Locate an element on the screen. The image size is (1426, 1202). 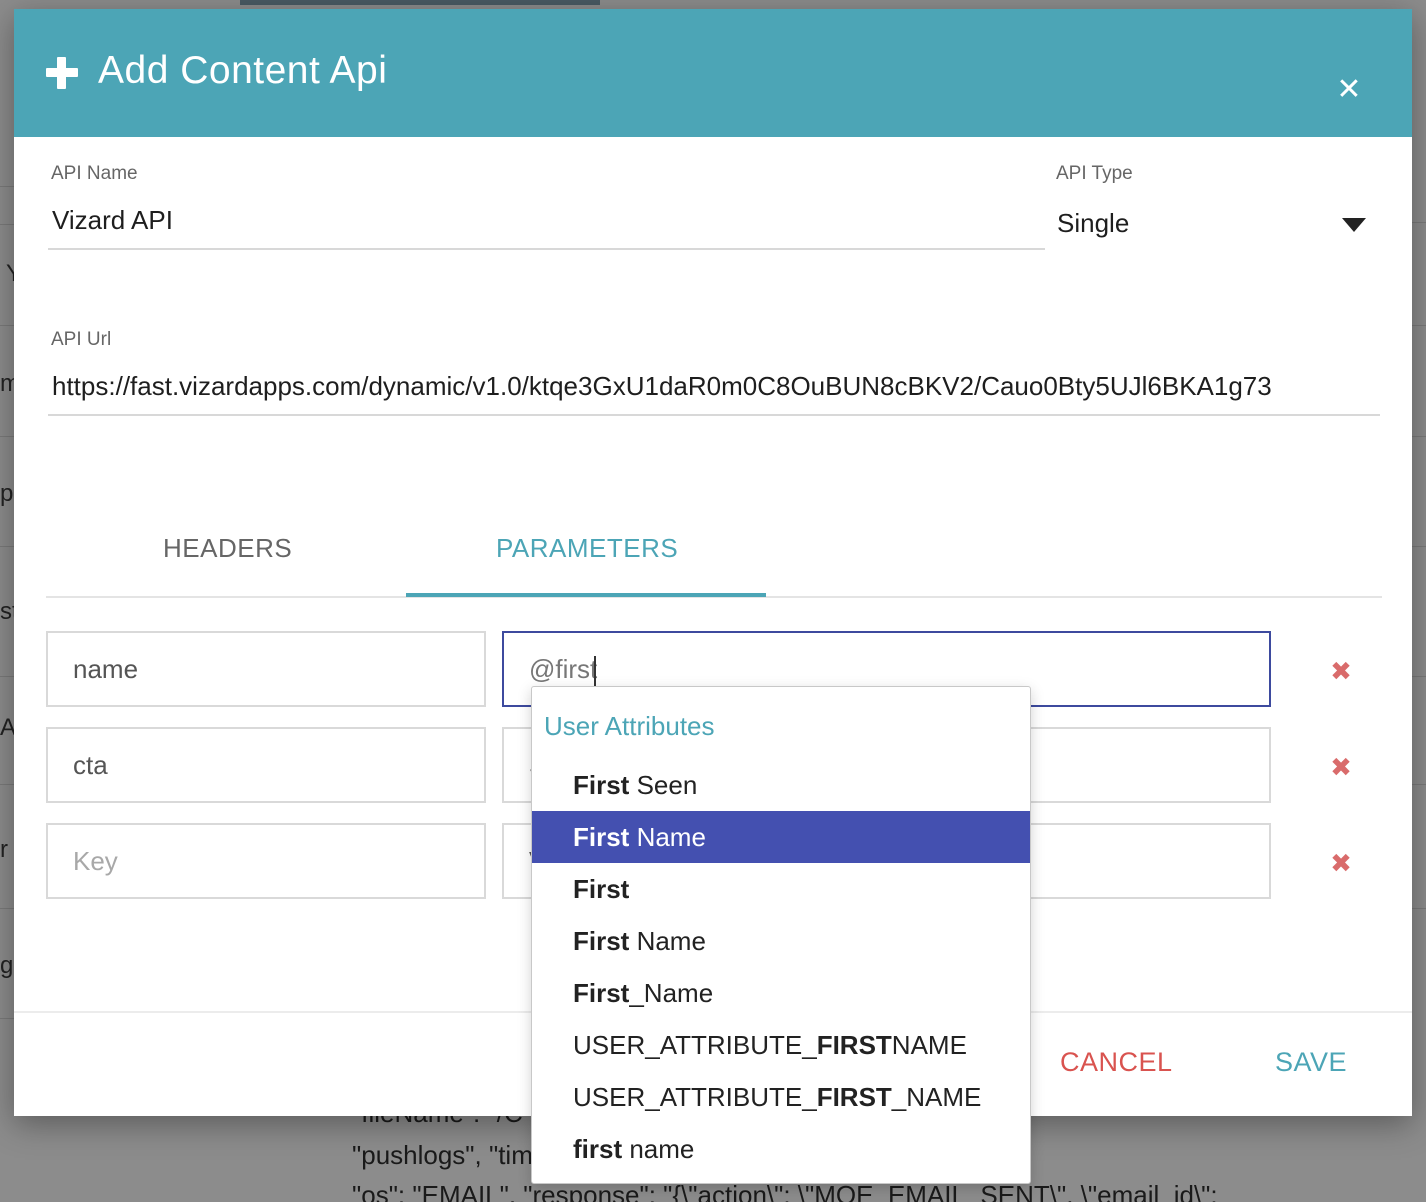
suggestion-item: USER_ATTRIBUTE_FIRSTNAME is located at coordinates (781, 1045).